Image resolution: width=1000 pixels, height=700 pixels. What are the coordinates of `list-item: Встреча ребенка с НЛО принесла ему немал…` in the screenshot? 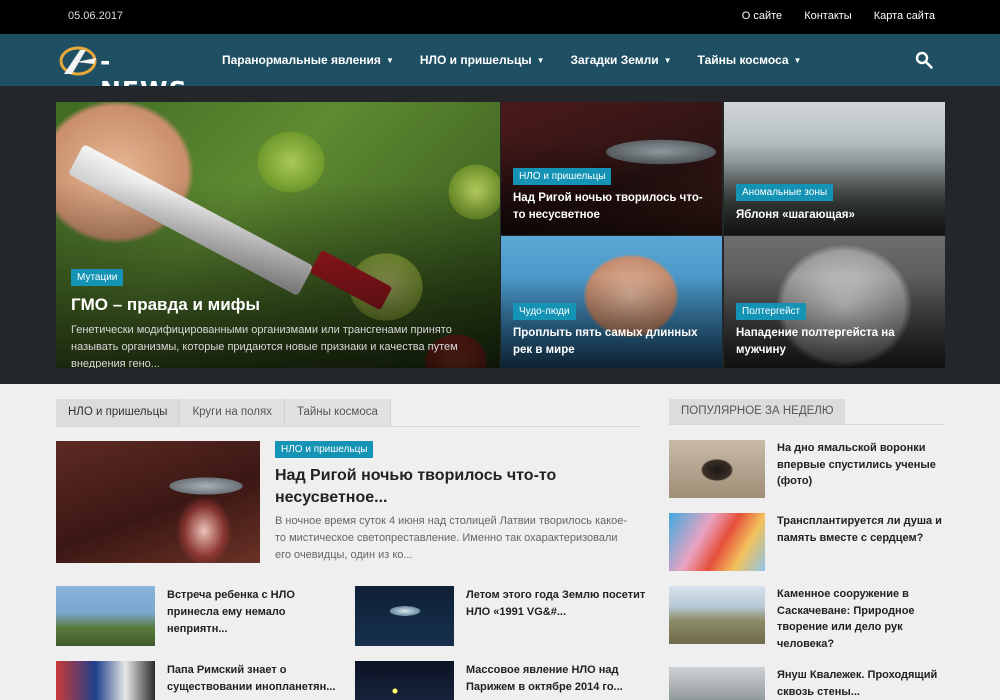 It's located at (201, 616).